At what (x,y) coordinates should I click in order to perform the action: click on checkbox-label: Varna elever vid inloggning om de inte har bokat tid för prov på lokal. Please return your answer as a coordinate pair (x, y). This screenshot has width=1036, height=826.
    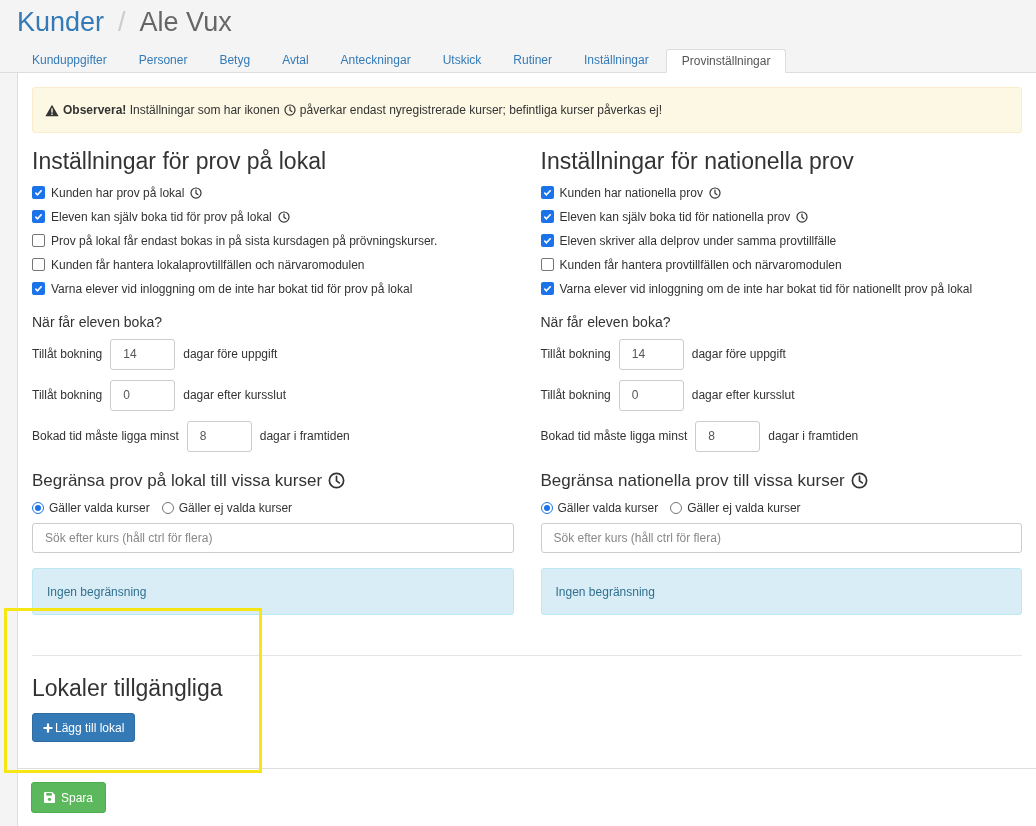
    Looking at the image, I should click on (232, 289).